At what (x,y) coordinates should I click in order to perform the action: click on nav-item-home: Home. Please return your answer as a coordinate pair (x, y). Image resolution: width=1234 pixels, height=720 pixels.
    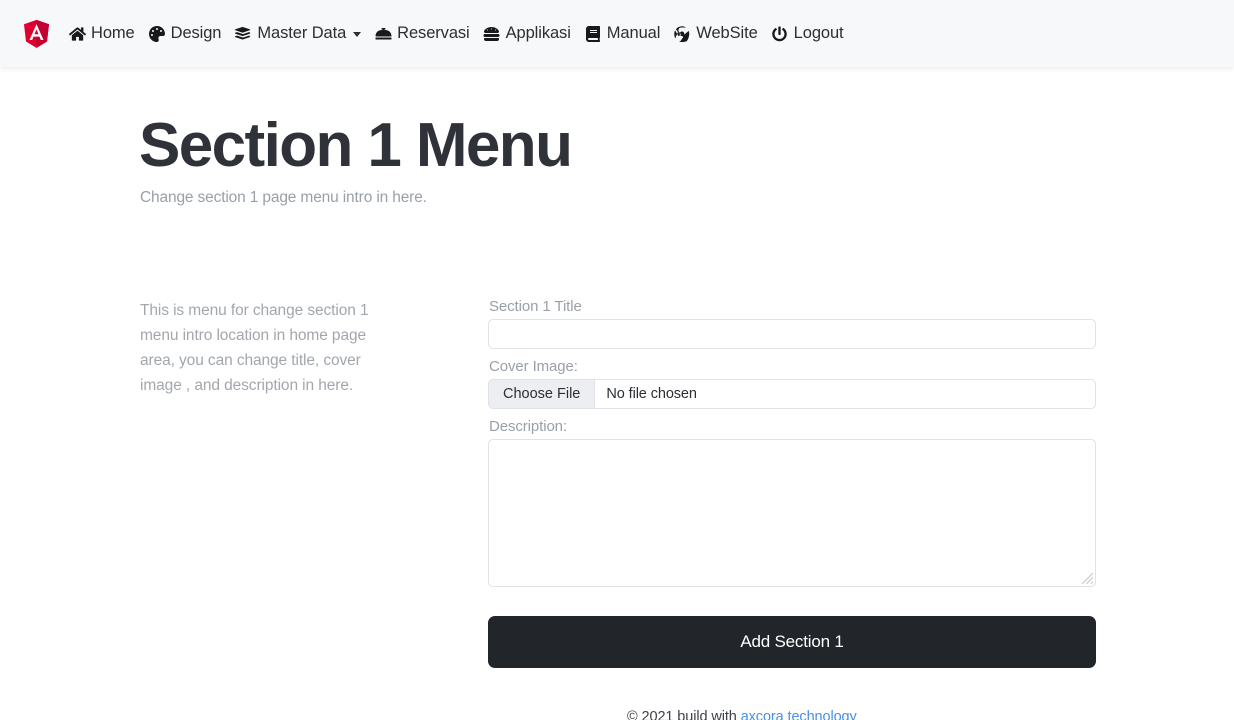
    Looking at the image, I should click on (108, 33).